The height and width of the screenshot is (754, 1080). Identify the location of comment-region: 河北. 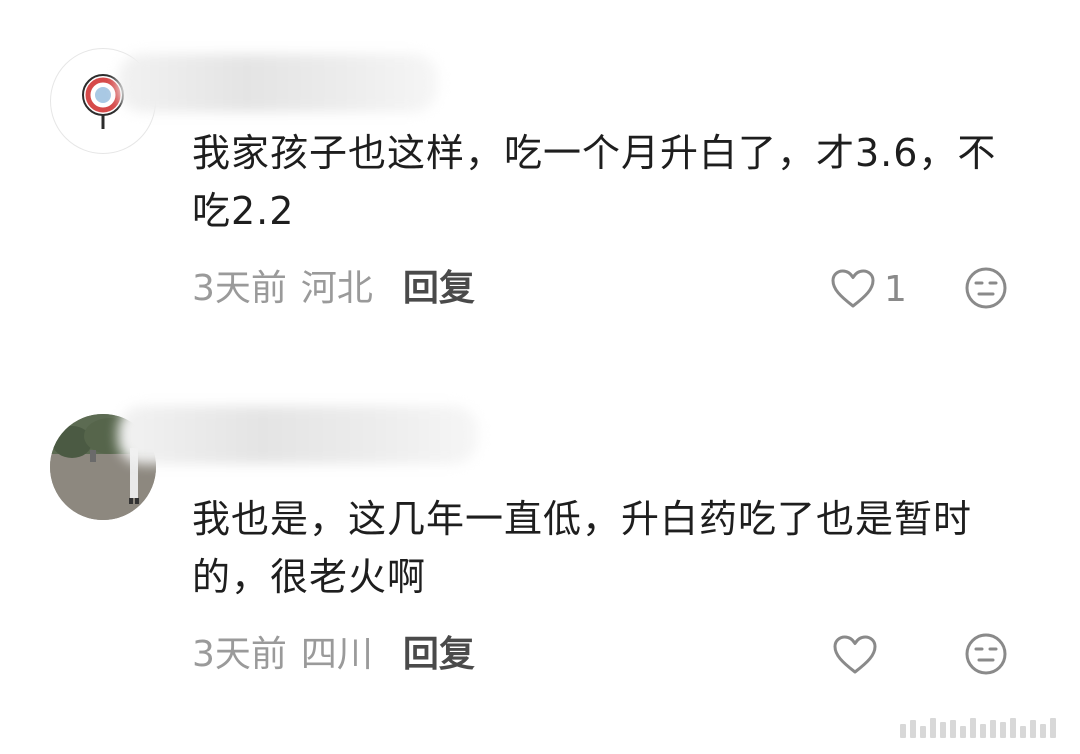
(336, 288).